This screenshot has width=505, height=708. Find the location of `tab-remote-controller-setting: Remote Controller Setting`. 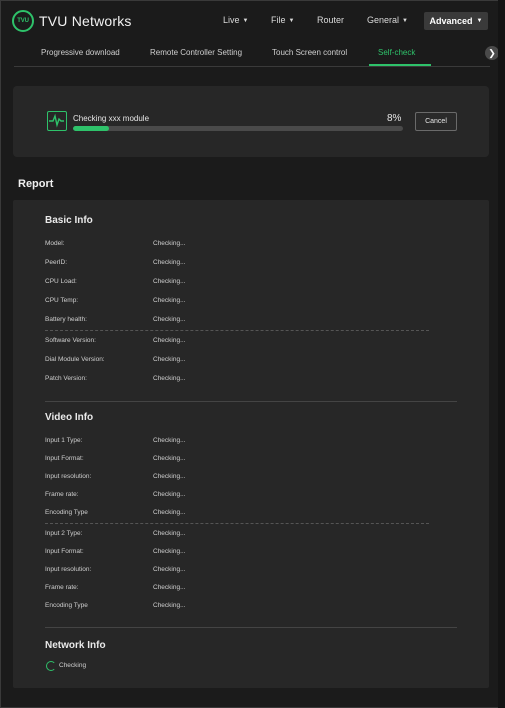

tab-remote-controller-setting: Remote Controller Setting is located at coordinates (196, 52).